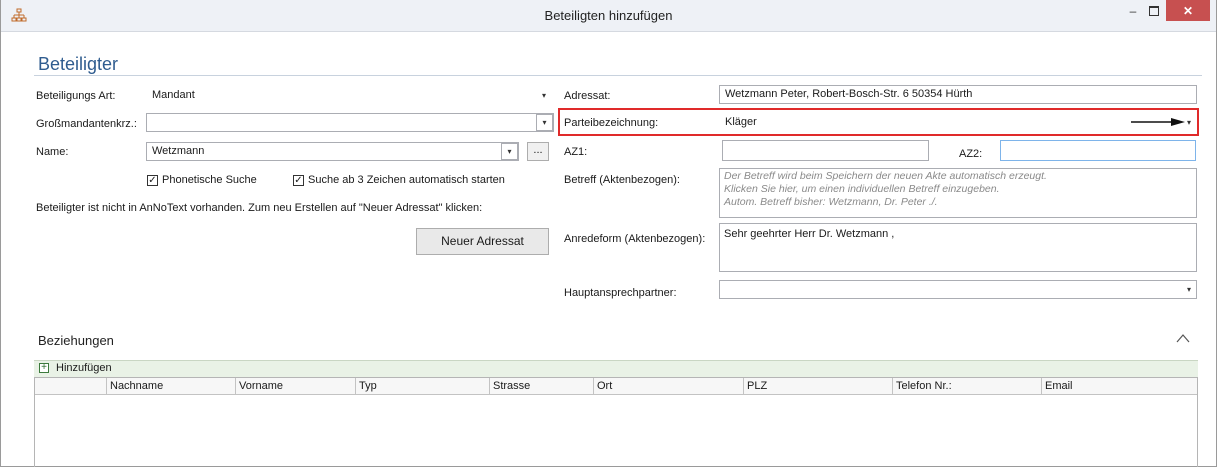 This screenshot has height=467, width=1217. What do you see at coordinates (620, 293) in the screenshot?
I see `hauptansprechpartner-label: Hauptansprechpartner:` at bounding box center [620, 293].